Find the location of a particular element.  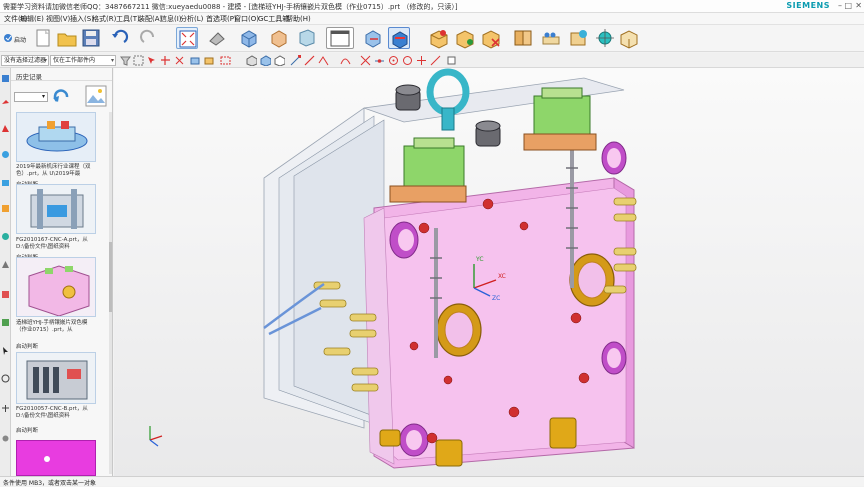

resource-tabs is located at coordinates (5, 272).